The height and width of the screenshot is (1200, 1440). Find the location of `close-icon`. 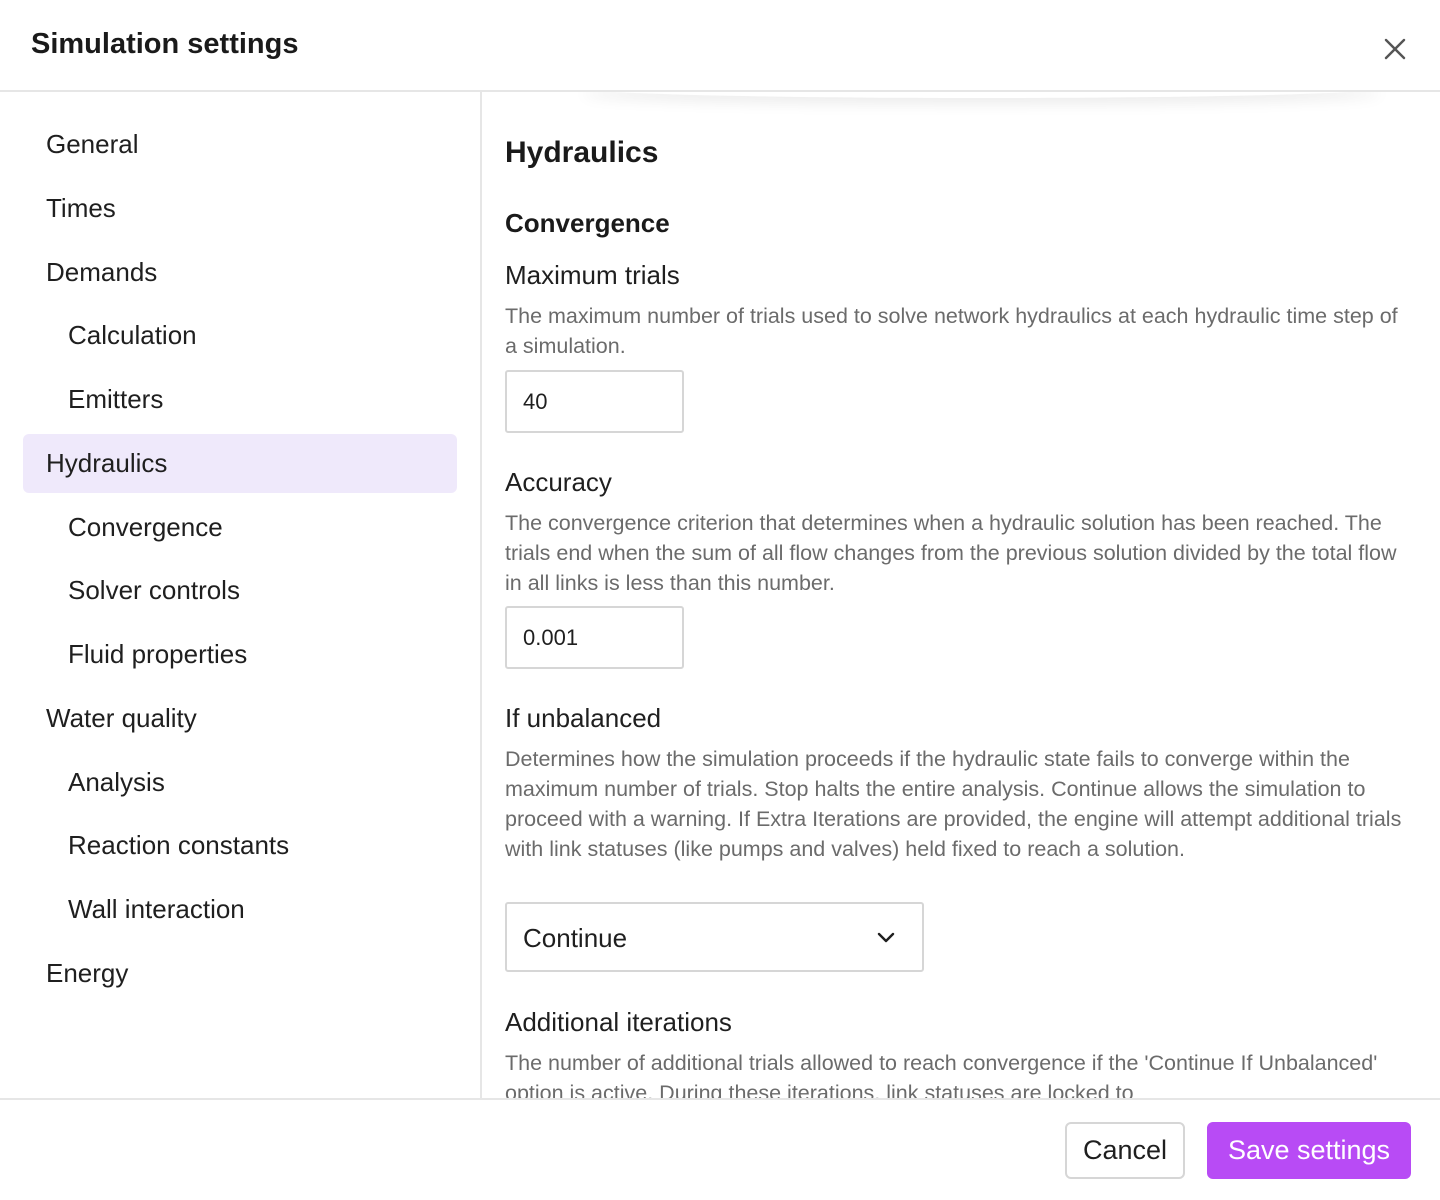

close-icon is located at coordinates (1395, 49).